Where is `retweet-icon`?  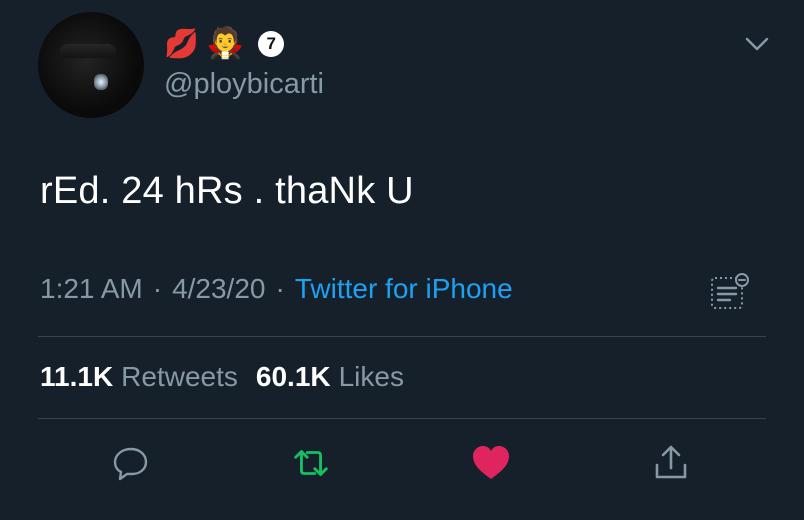 retweet-icon is located at coordinates (311, 463).